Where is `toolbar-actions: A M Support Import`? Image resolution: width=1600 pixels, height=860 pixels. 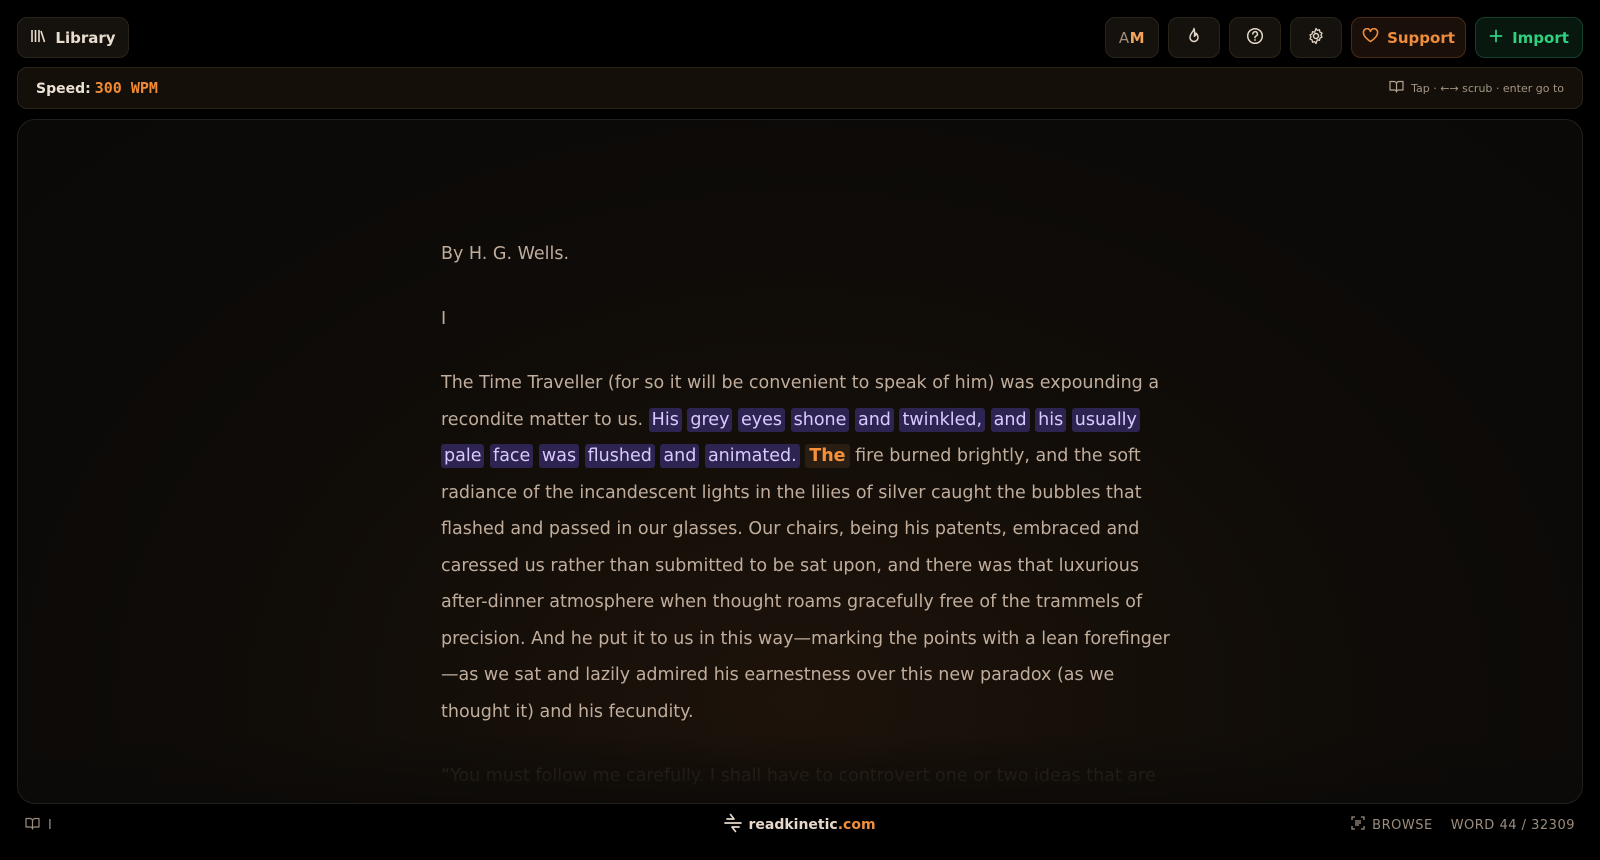
toolbar-actions: A M Support Import is located at coordinates (1344, 37).